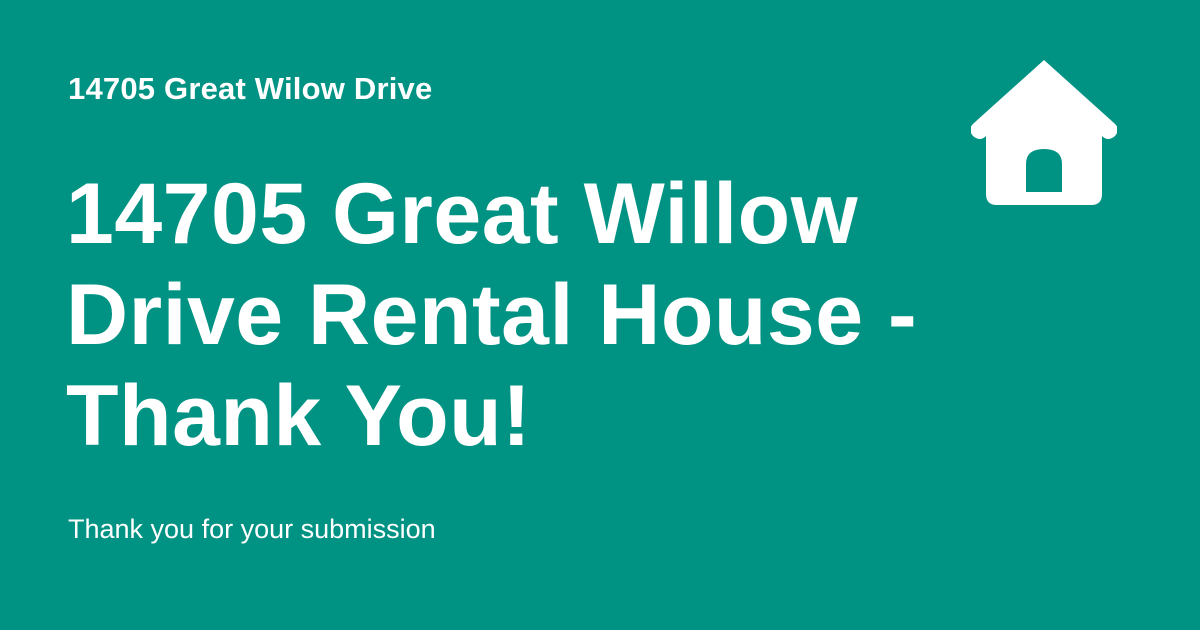  I want to click on property-address-label: 14705 Great Wilow Drive, so click(250, 88).